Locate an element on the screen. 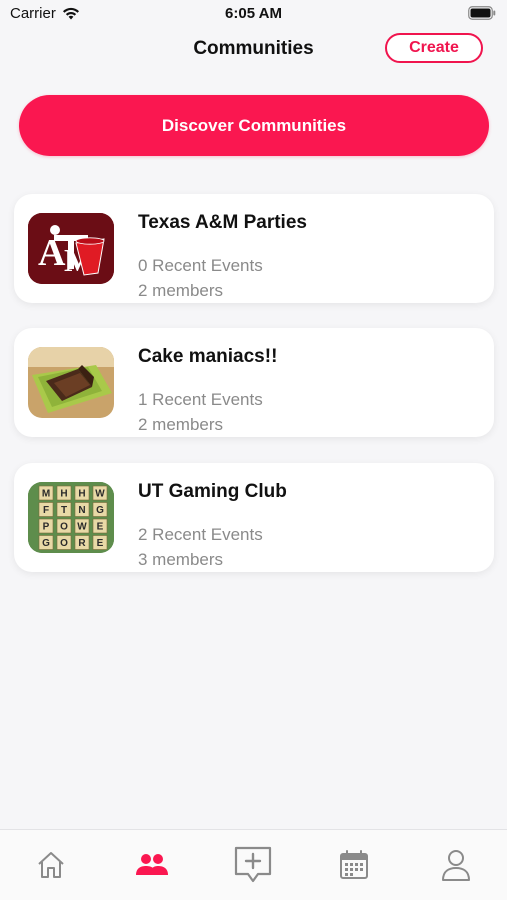 The image size is (507, 900). home-icon is located at coordinates (51, 865).